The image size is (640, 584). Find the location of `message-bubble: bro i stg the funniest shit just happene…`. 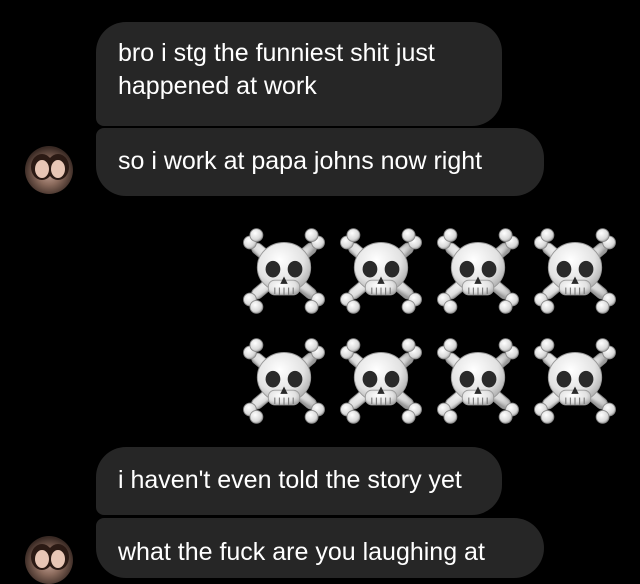

message-bubble: bro i stg the funniest shit just happene… is located at coordinates (299, 74).